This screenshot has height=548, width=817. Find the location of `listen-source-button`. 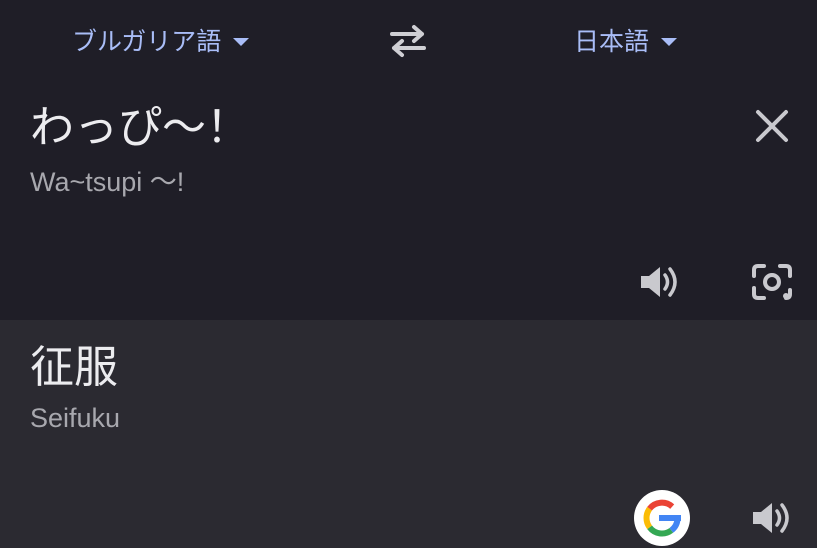

listen-source-button is located at coordinates (660, 282).